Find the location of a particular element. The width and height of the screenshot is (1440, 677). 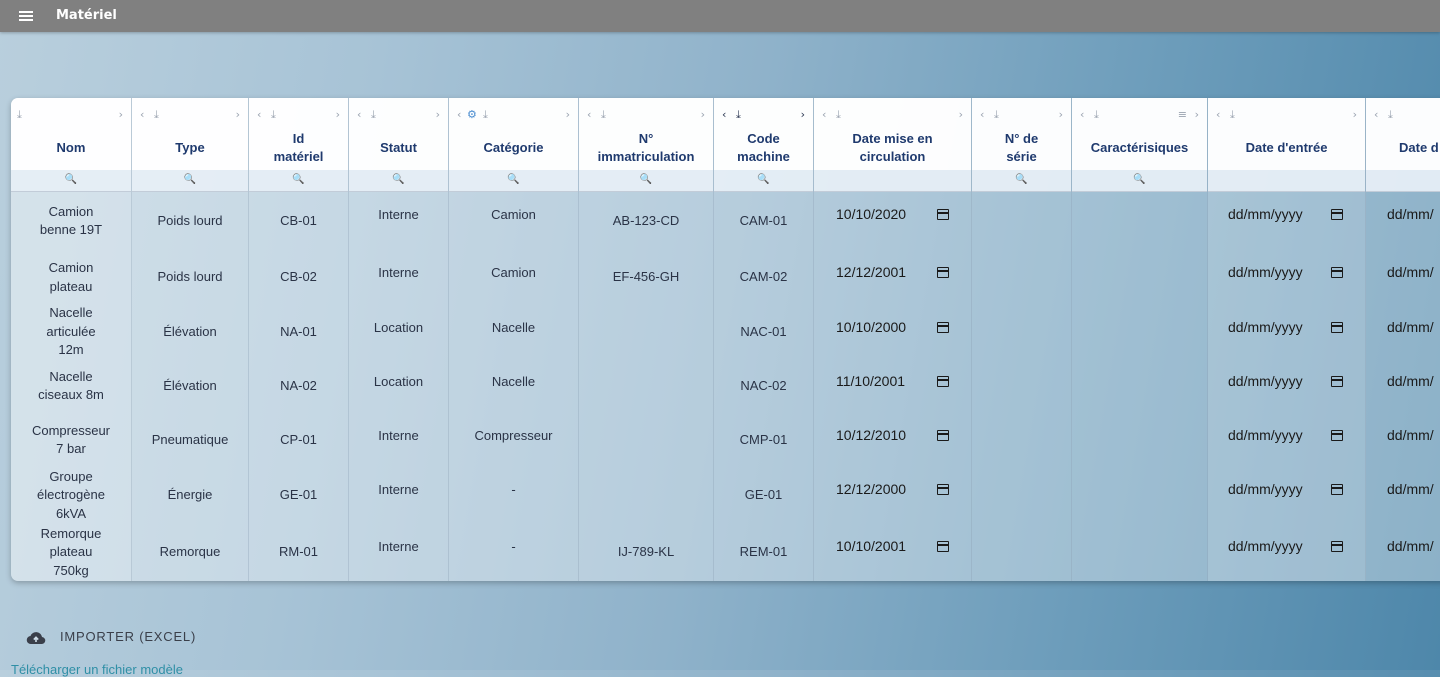

date-input-date_circ: 10/10/2000 is located at coordinates (871, 327).